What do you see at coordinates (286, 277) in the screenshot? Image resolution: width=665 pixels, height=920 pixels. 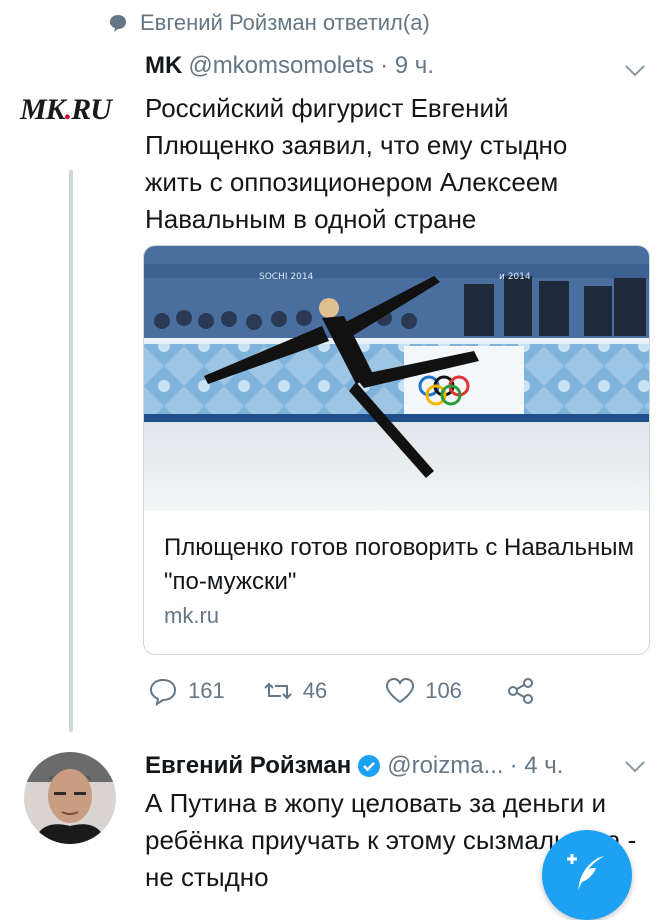 I see `banner-text-1: SOCHI 2014` at bounding box center [286, 277].